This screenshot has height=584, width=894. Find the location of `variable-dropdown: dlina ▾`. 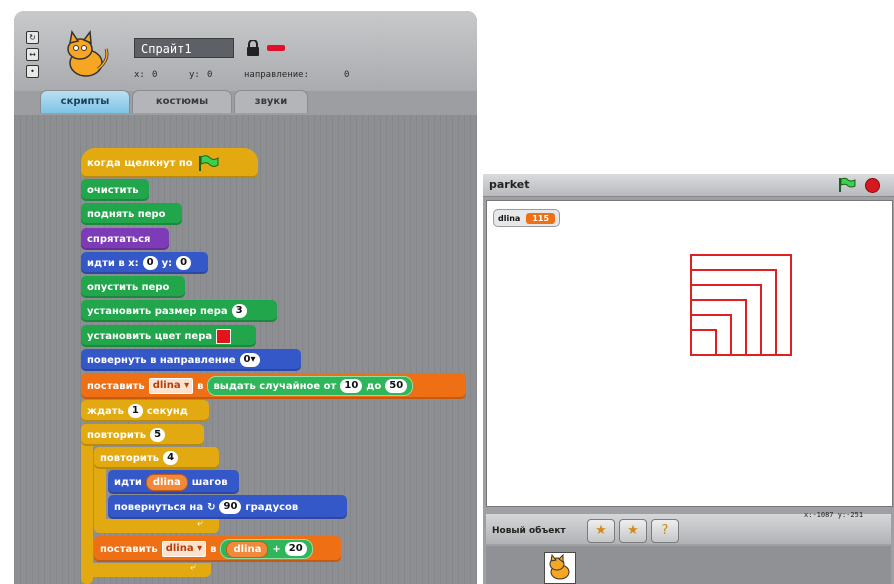

variable-dropdown: dlina ▾ is located at coordinates (171, 386).